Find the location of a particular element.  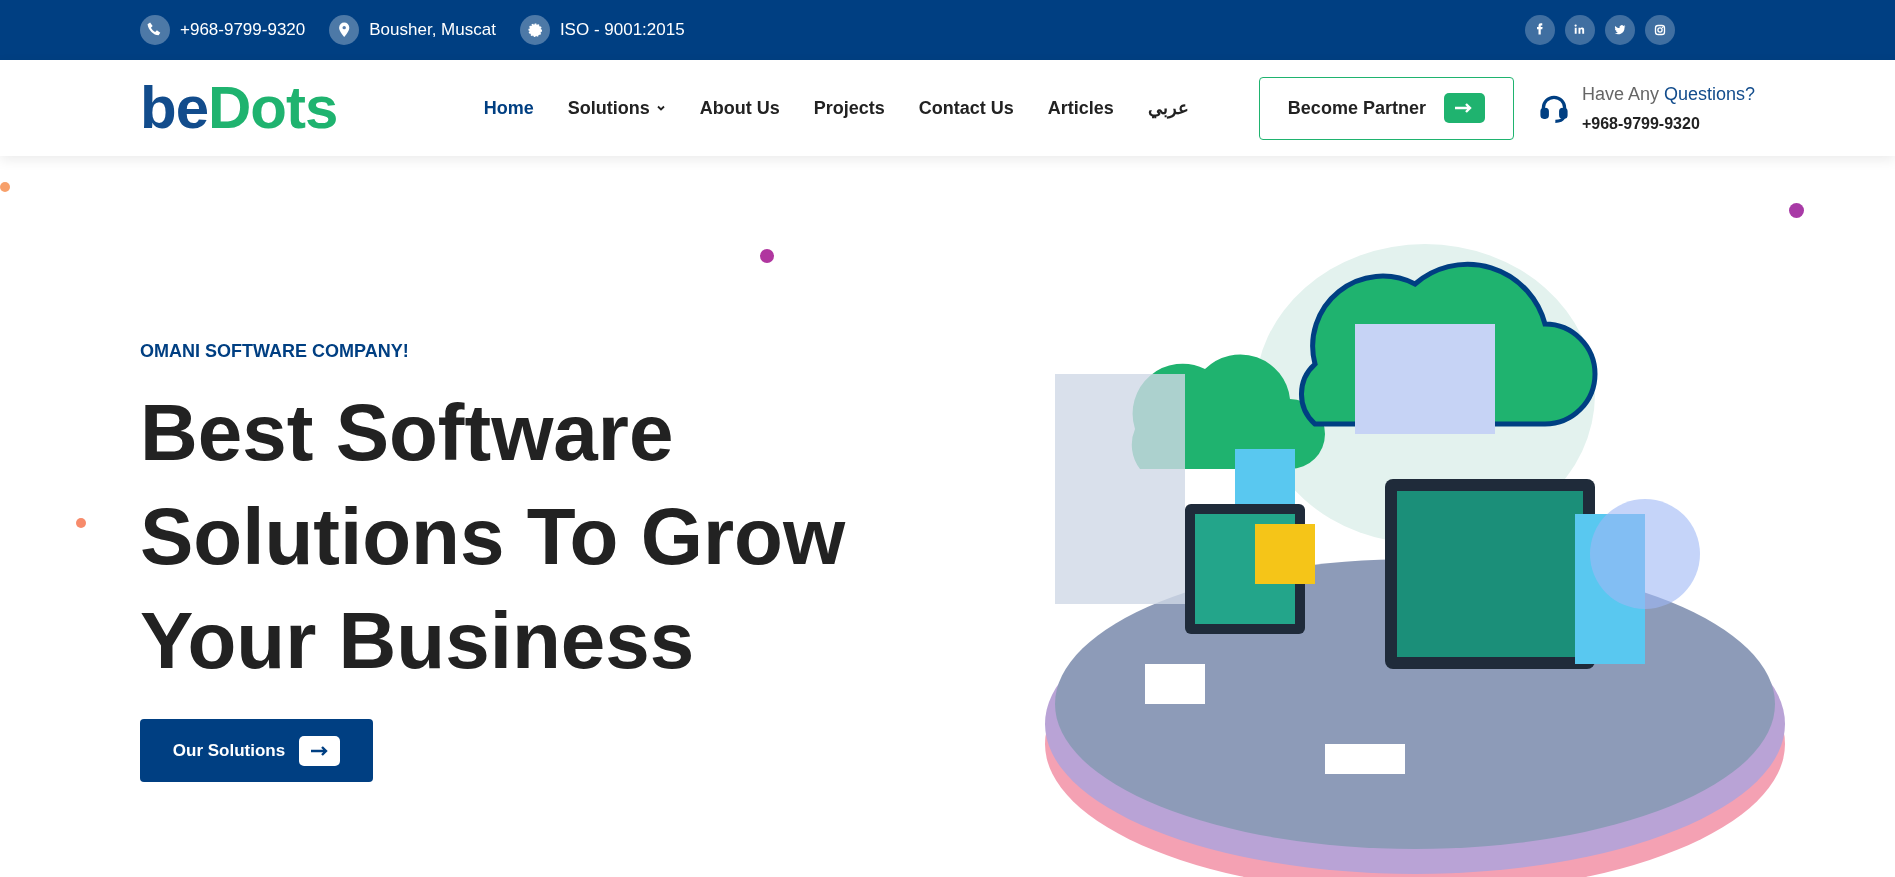

nav-link: Projects is located at coordinates (849, 108).